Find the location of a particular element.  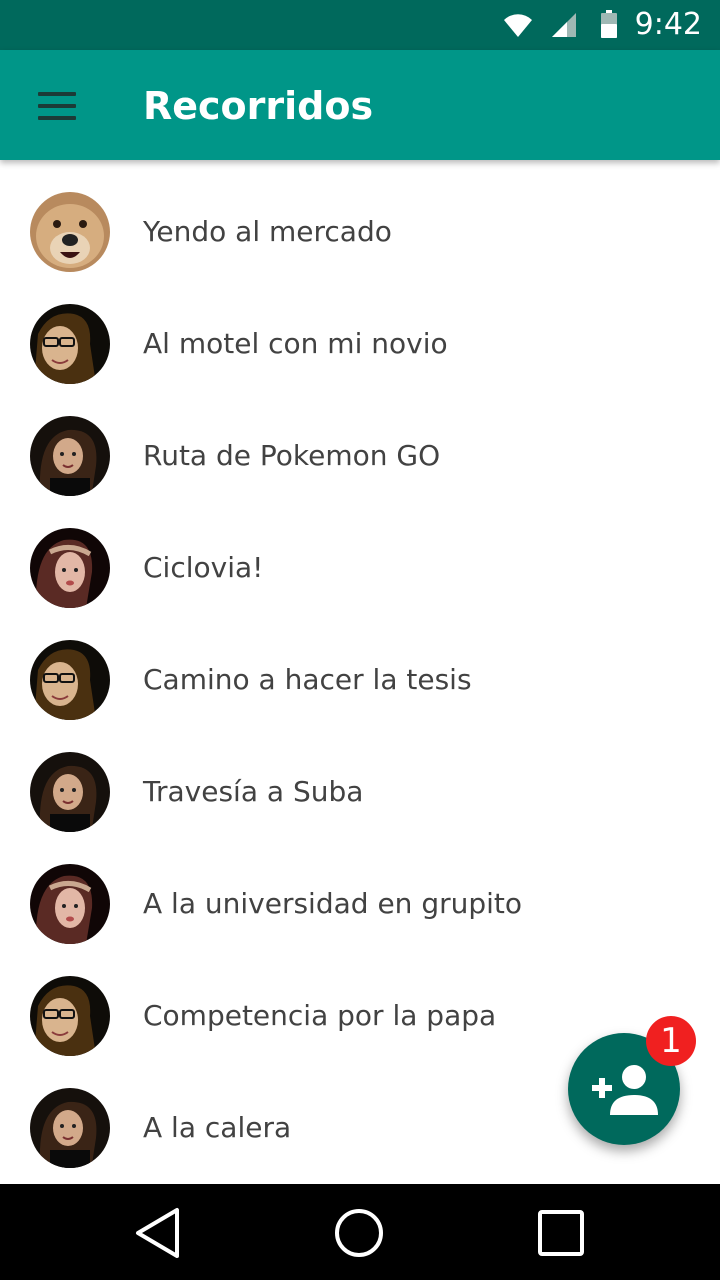

signal-icon is located at coordinates (564, 25).